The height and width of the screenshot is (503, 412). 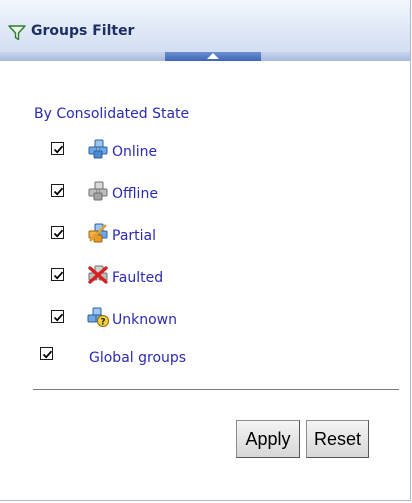 I want to click on funnel-icon, so click(x=17, y=33).